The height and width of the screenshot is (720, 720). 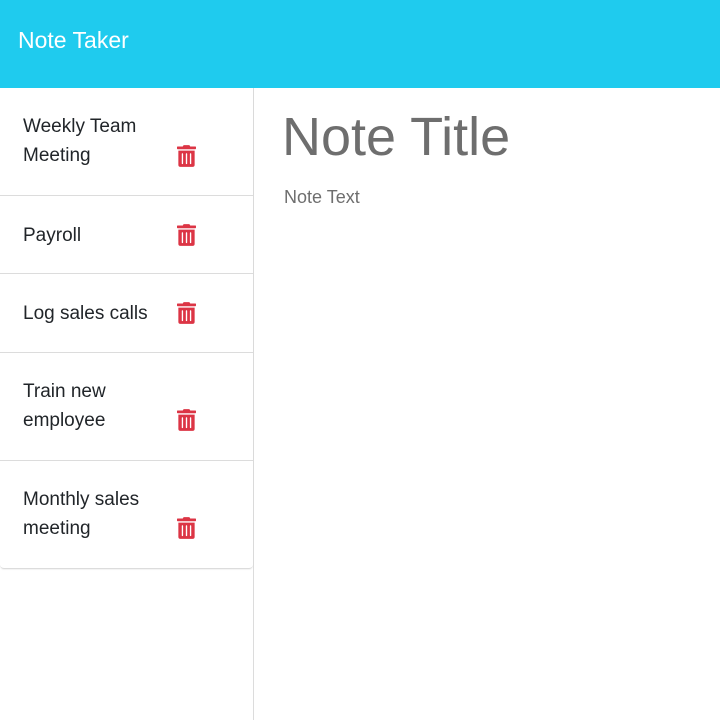 I want to click on note-title: Monthly sales meeting, so click(x=90, y=502).